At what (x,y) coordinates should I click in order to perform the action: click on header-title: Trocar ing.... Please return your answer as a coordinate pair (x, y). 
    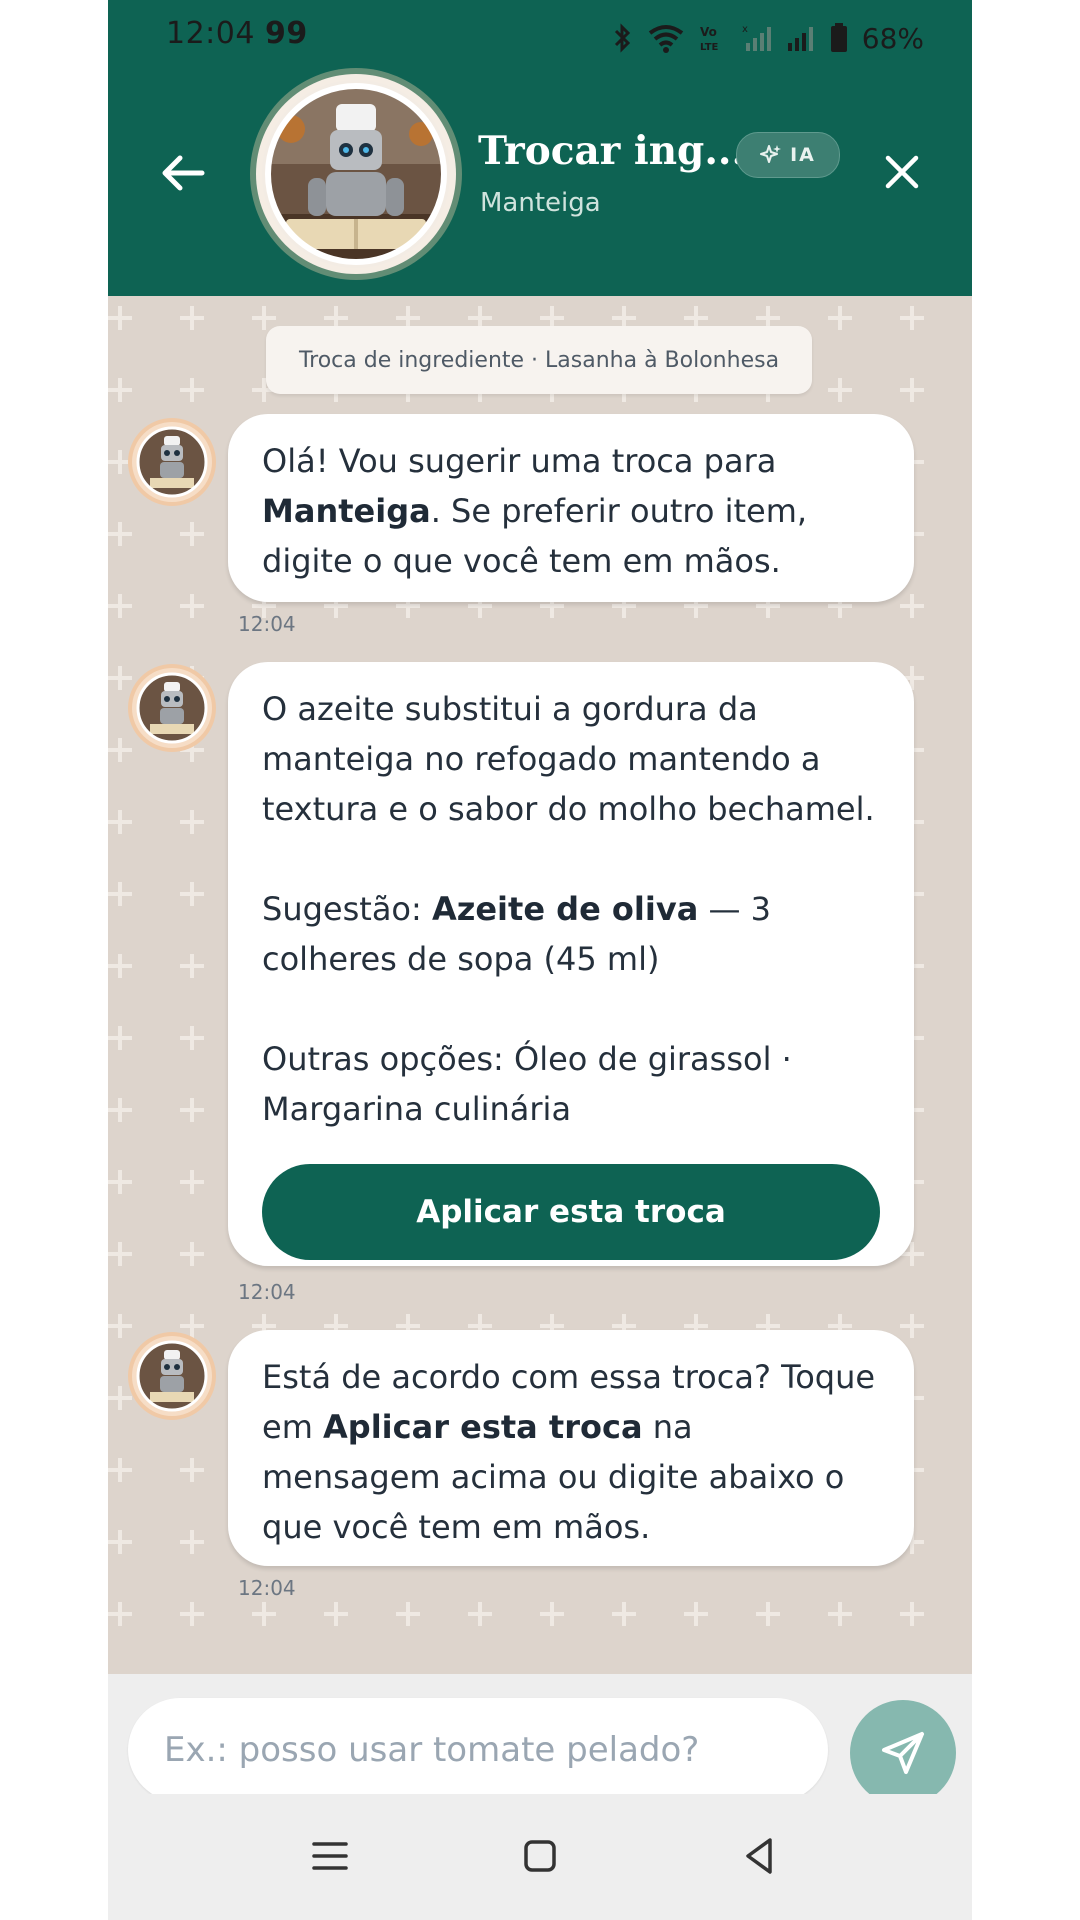
    Looking at the image, I should click on (612, 151).